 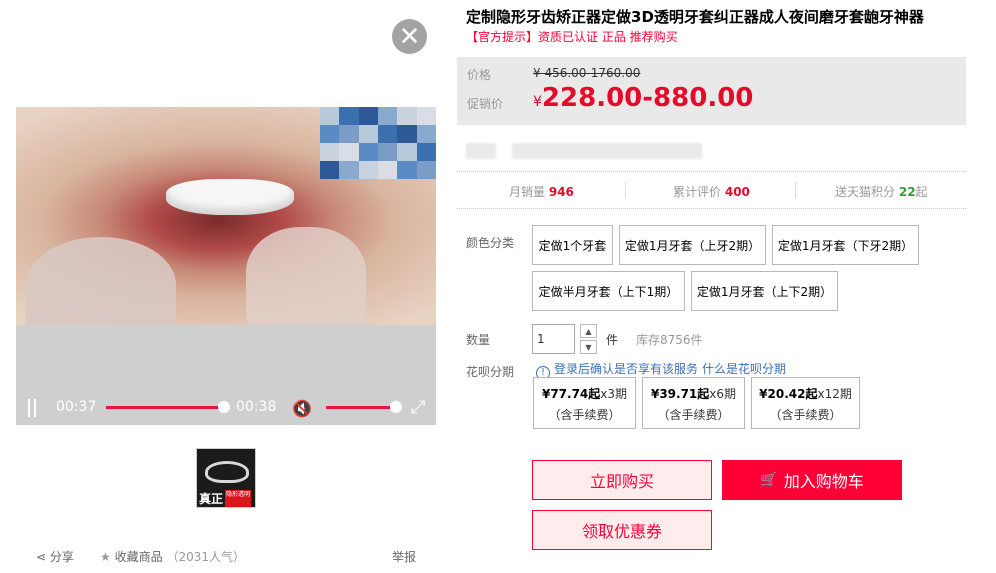 I want to click on original-price-label: 价格, so click(x=479, y=75).